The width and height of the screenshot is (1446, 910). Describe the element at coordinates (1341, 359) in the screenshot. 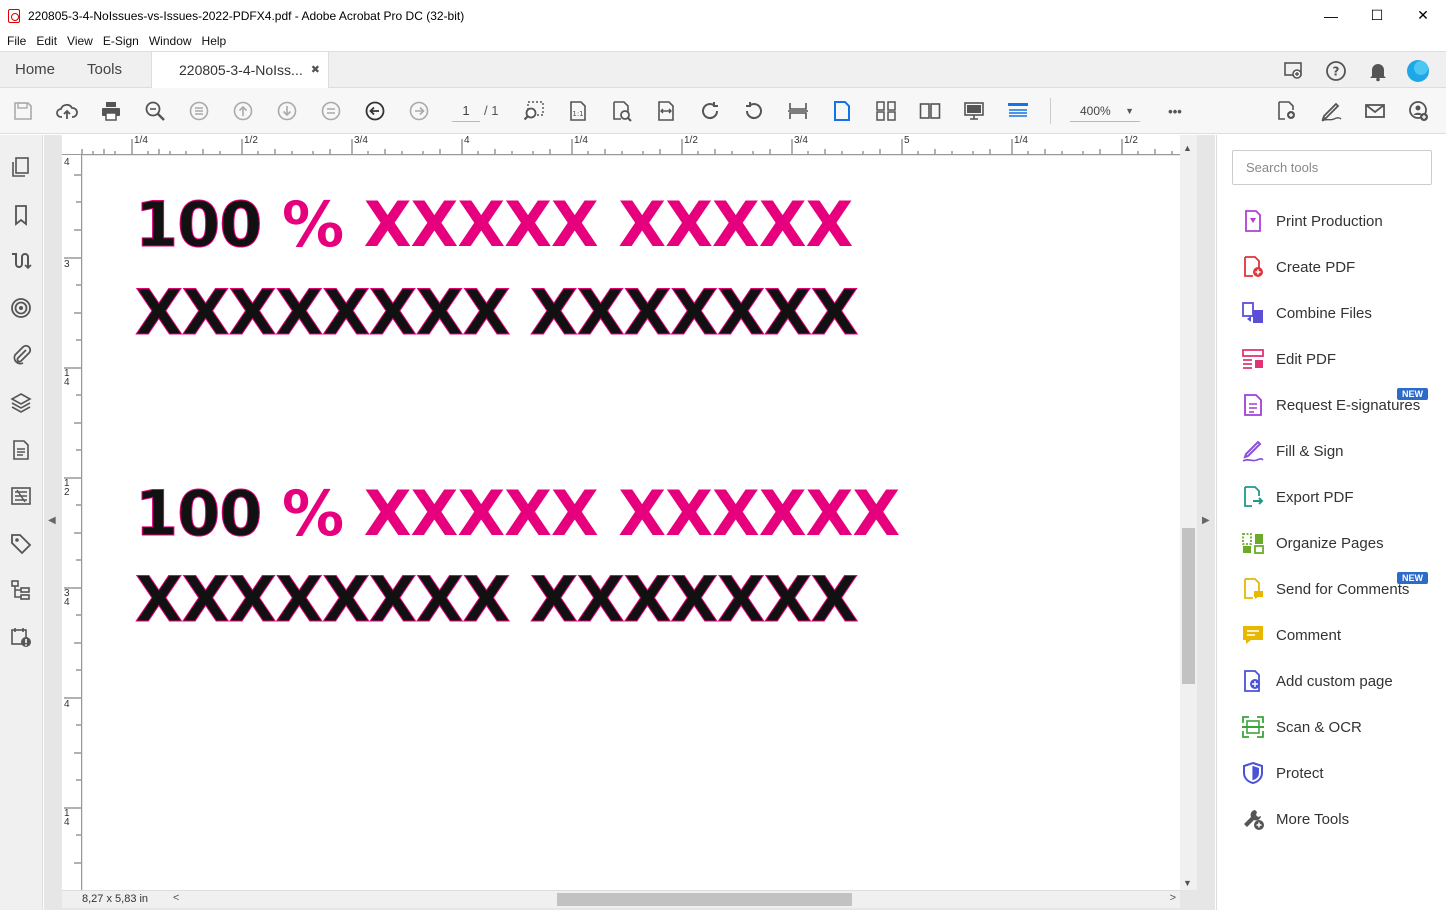

I see `tool-edit-pdf: Edit PDF` at that location.